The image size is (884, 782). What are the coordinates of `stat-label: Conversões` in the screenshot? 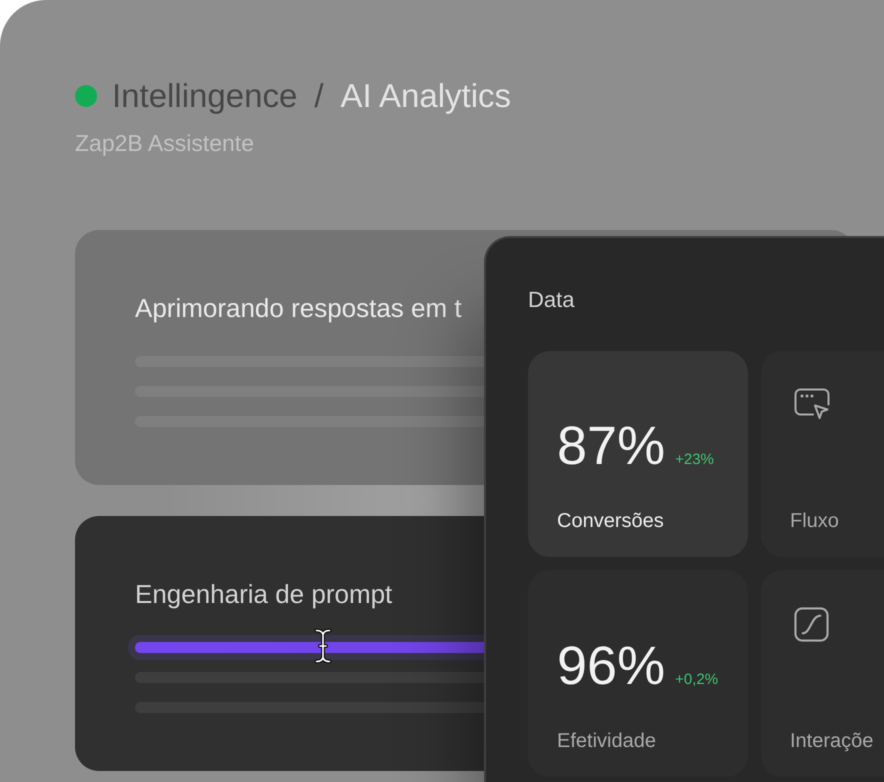 It's located at (610, 521).